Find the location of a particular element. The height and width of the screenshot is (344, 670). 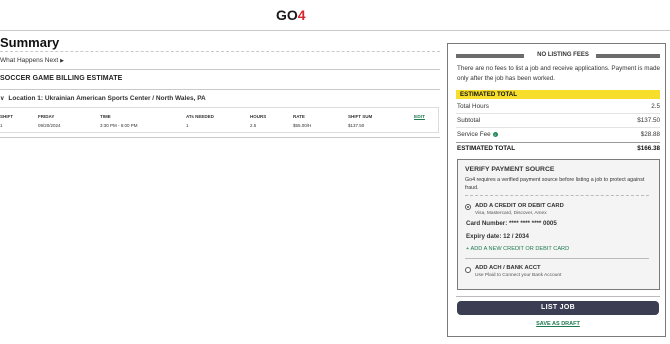

logo-text: GO is located at coordinates (287, 15).